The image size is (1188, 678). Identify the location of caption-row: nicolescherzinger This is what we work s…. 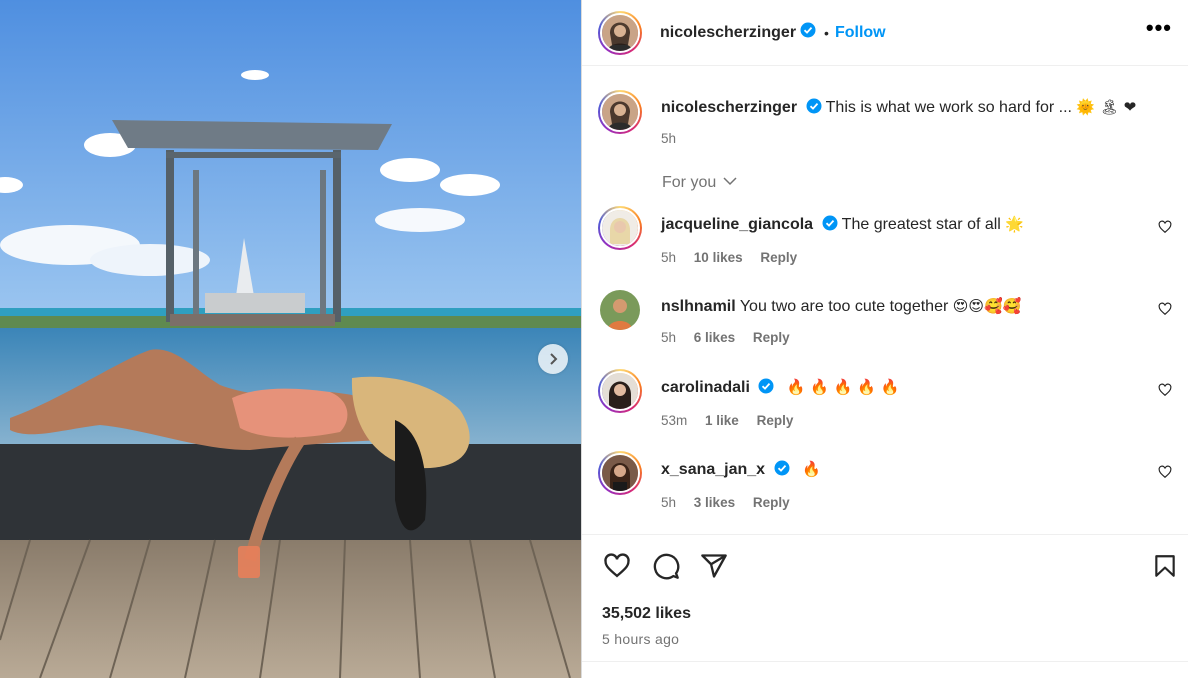
(885, 119).